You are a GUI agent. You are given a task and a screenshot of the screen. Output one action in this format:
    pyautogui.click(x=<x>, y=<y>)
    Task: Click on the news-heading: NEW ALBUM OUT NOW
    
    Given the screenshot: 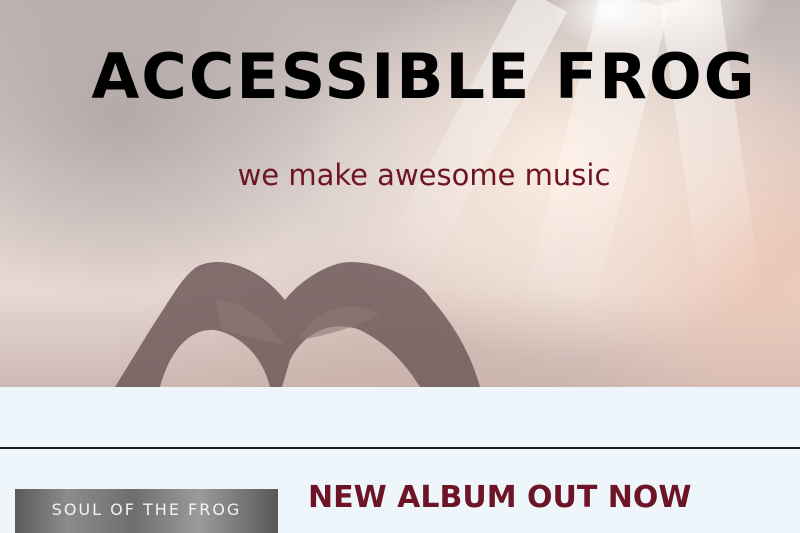 What is the action you would take?
    pyautogui.click(x=500, y=497)
    